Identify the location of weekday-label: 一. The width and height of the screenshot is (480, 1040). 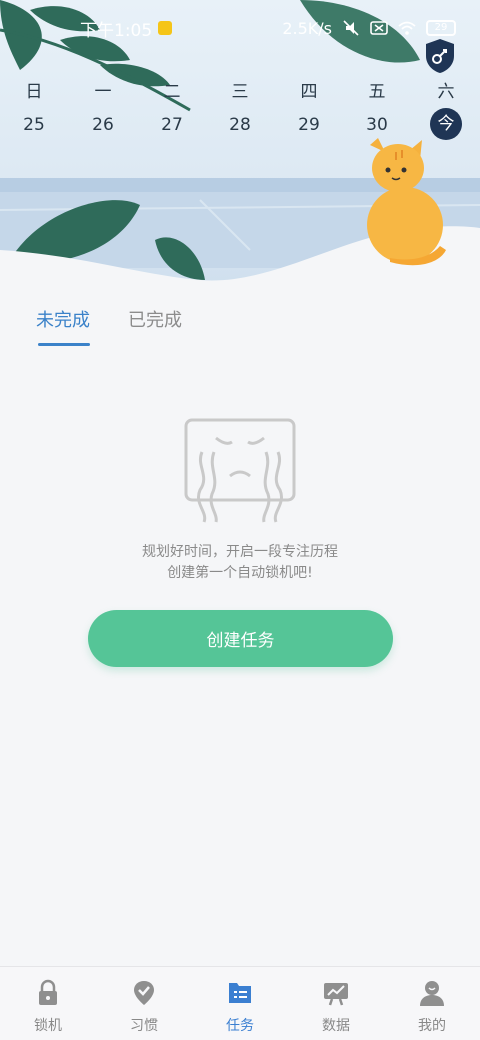
(103, 92).